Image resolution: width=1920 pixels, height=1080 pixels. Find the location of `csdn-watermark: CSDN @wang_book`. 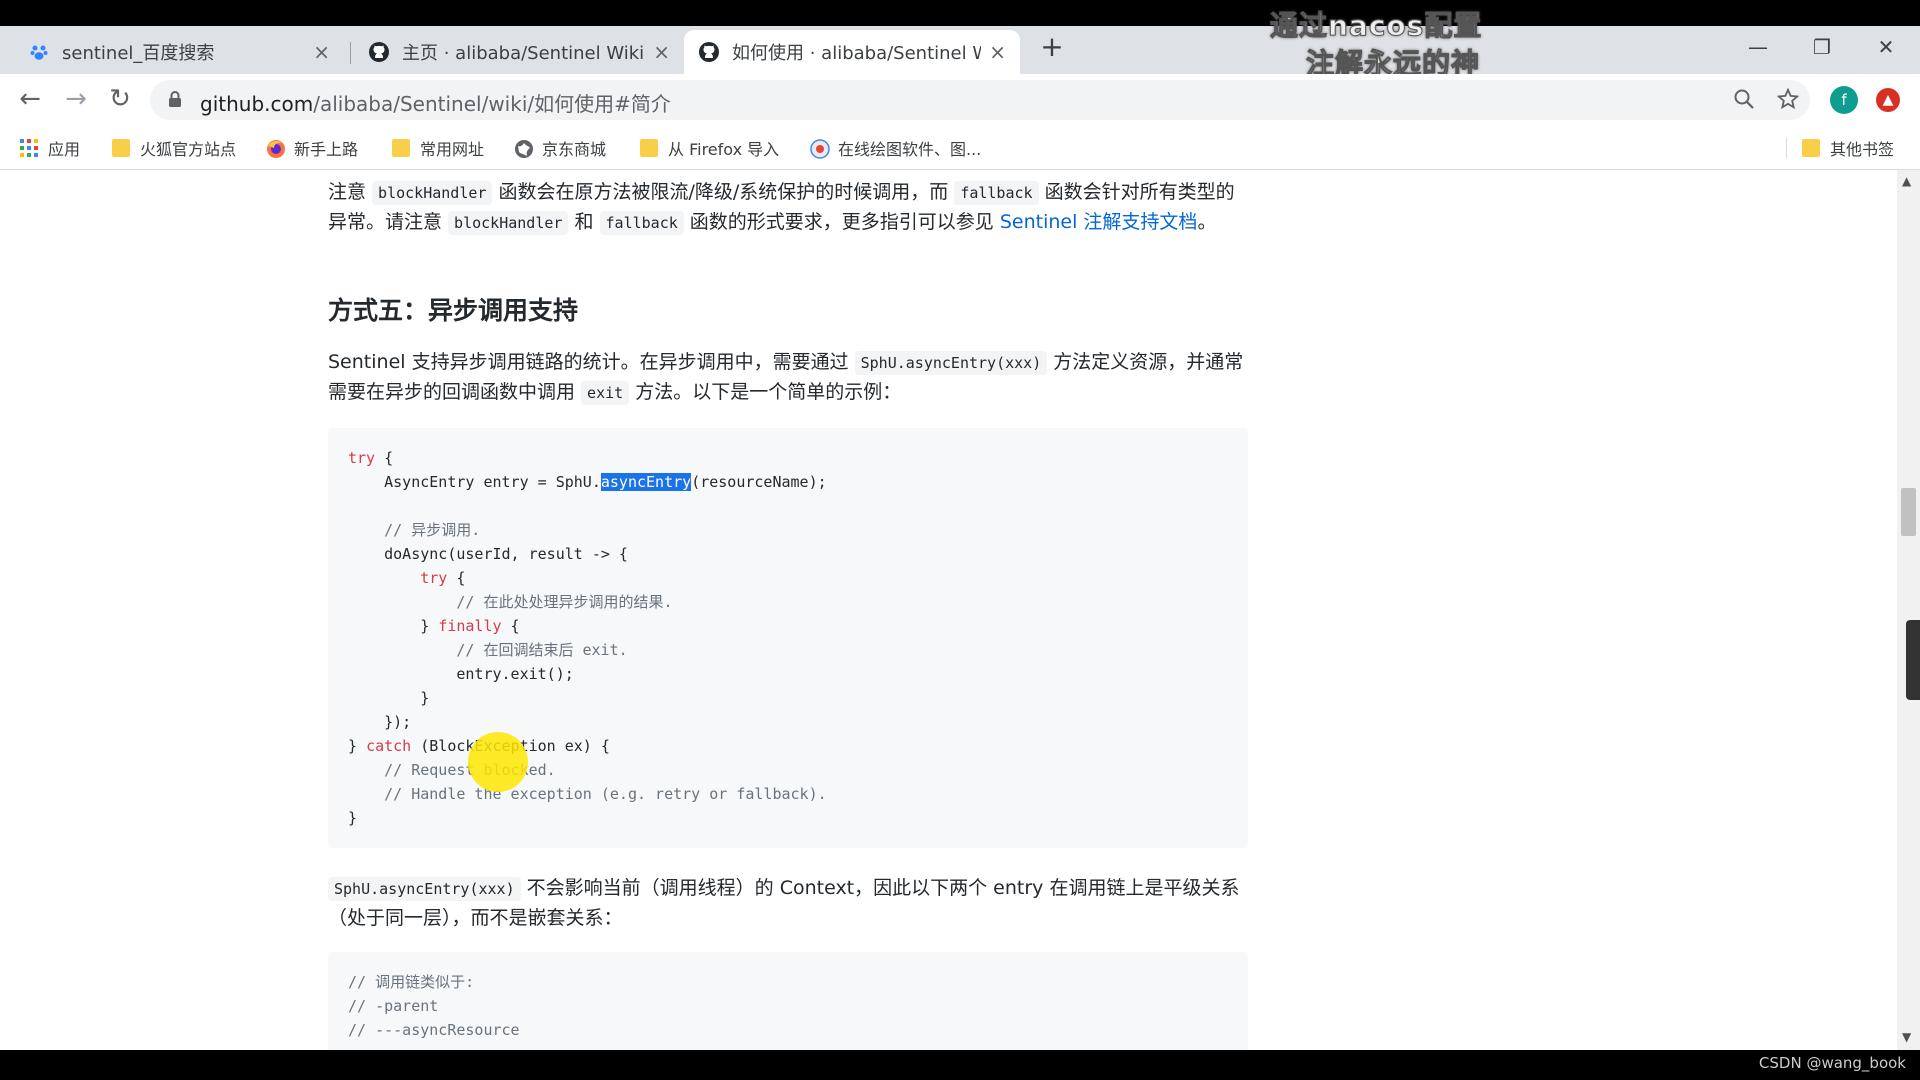

csdn-watermark: CSDN @wang_book is located at coordinates (1832, 1063).